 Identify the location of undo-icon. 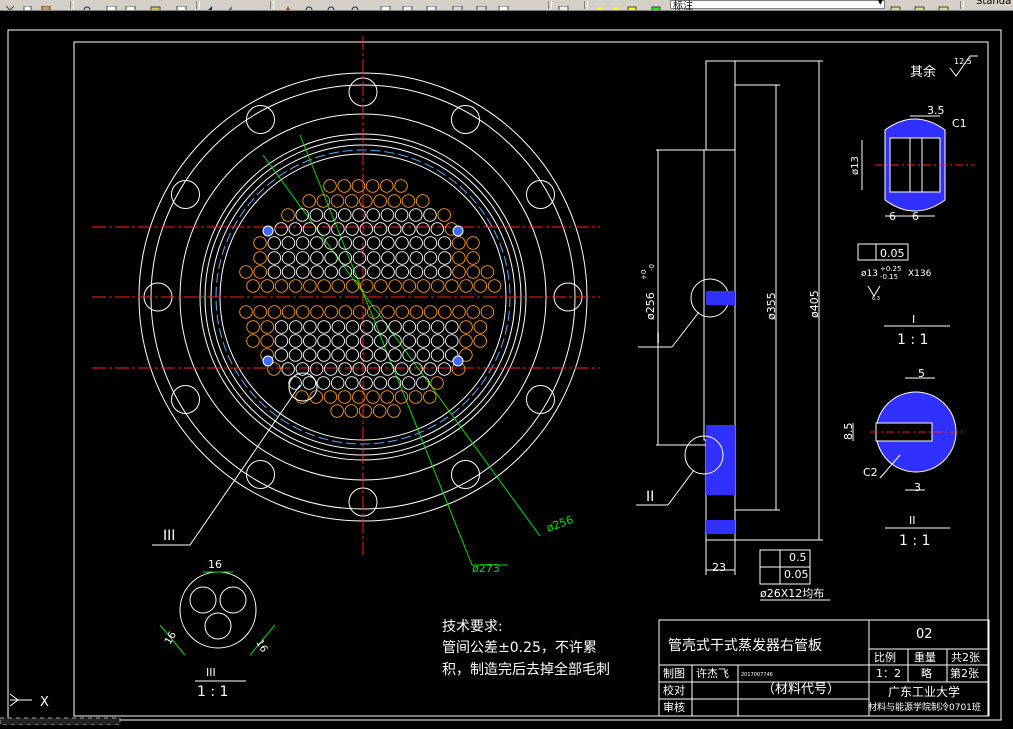
(213, 5).